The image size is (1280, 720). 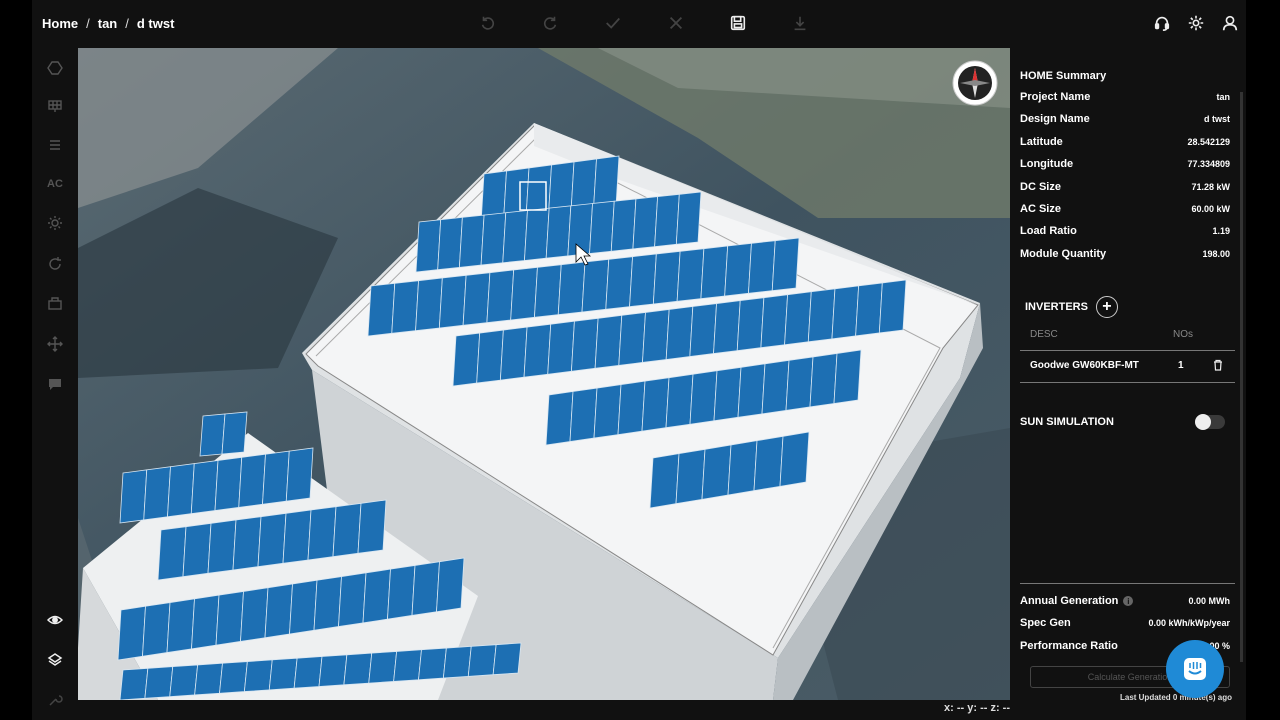 I want to click on settings-icon, so click(x=1196, y=23).